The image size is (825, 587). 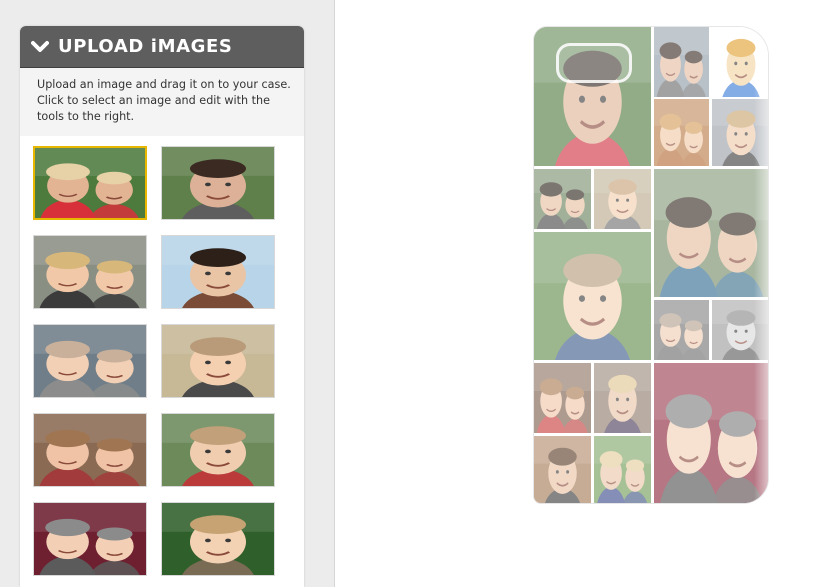 I want to click on case-tile-baby-pram-large, so click(x=711, y=433).